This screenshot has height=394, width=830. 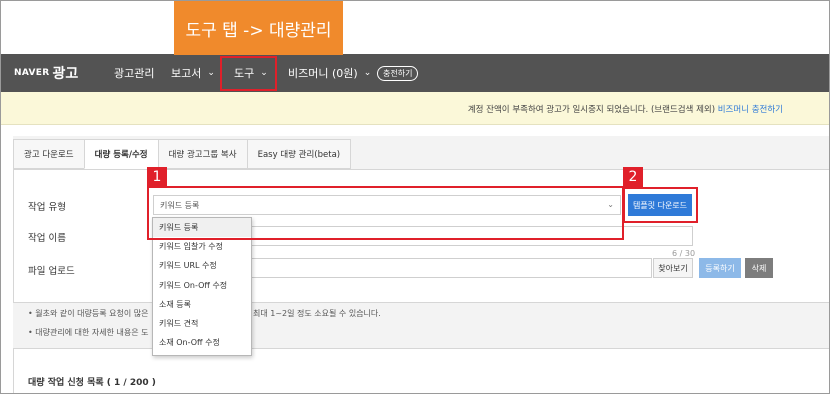 What do you see at coordinates (759, 268) in the screenshot?
I see `delete-button: 삭제` at bounding box center [759, 268].